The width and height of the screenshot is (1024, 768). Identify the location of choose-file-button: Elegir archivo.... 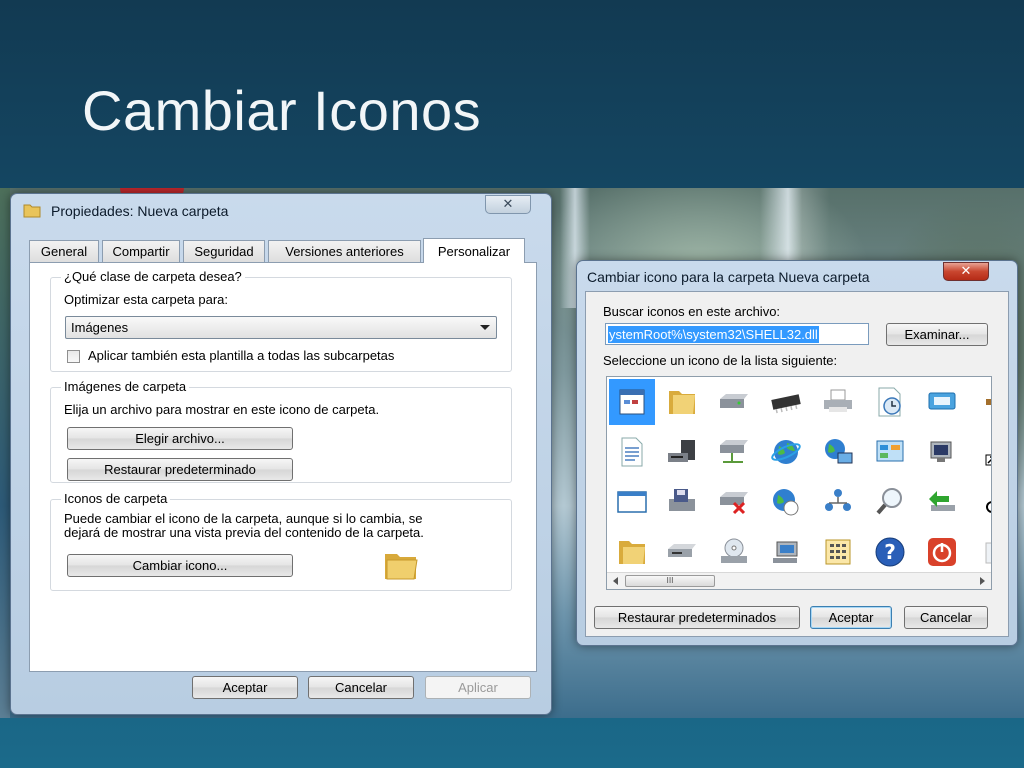
(180, 438).